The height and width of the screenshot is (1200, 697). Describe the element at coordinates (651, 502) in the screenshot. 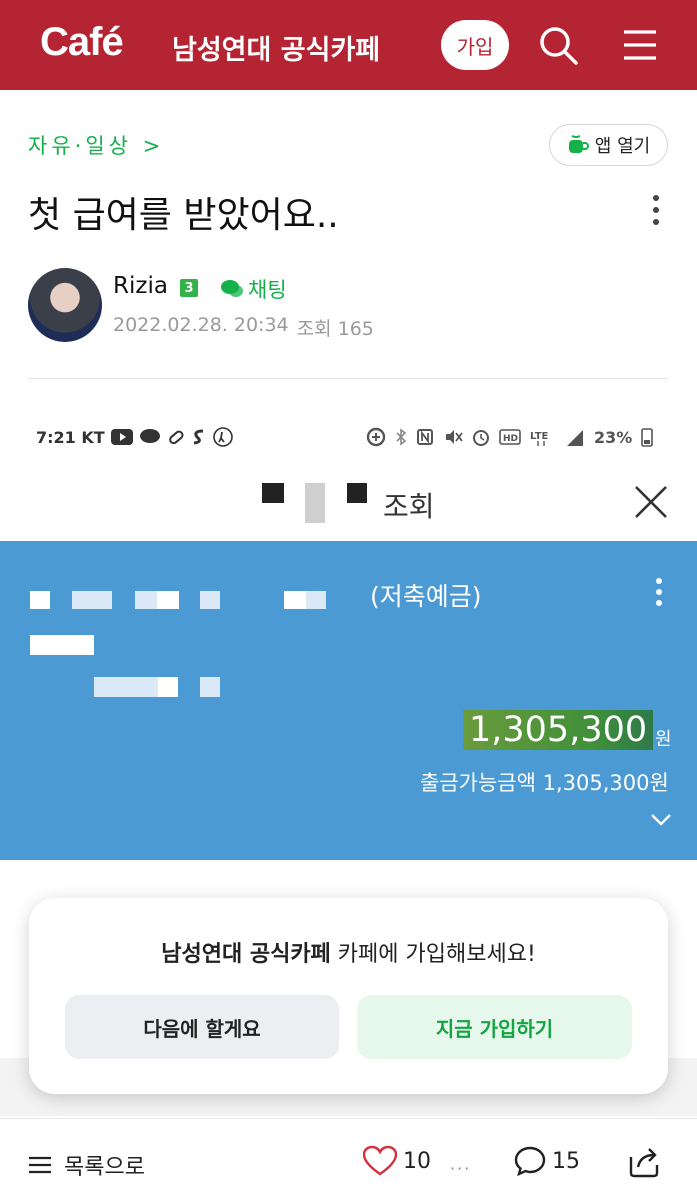

I see `close-icon` at that location.